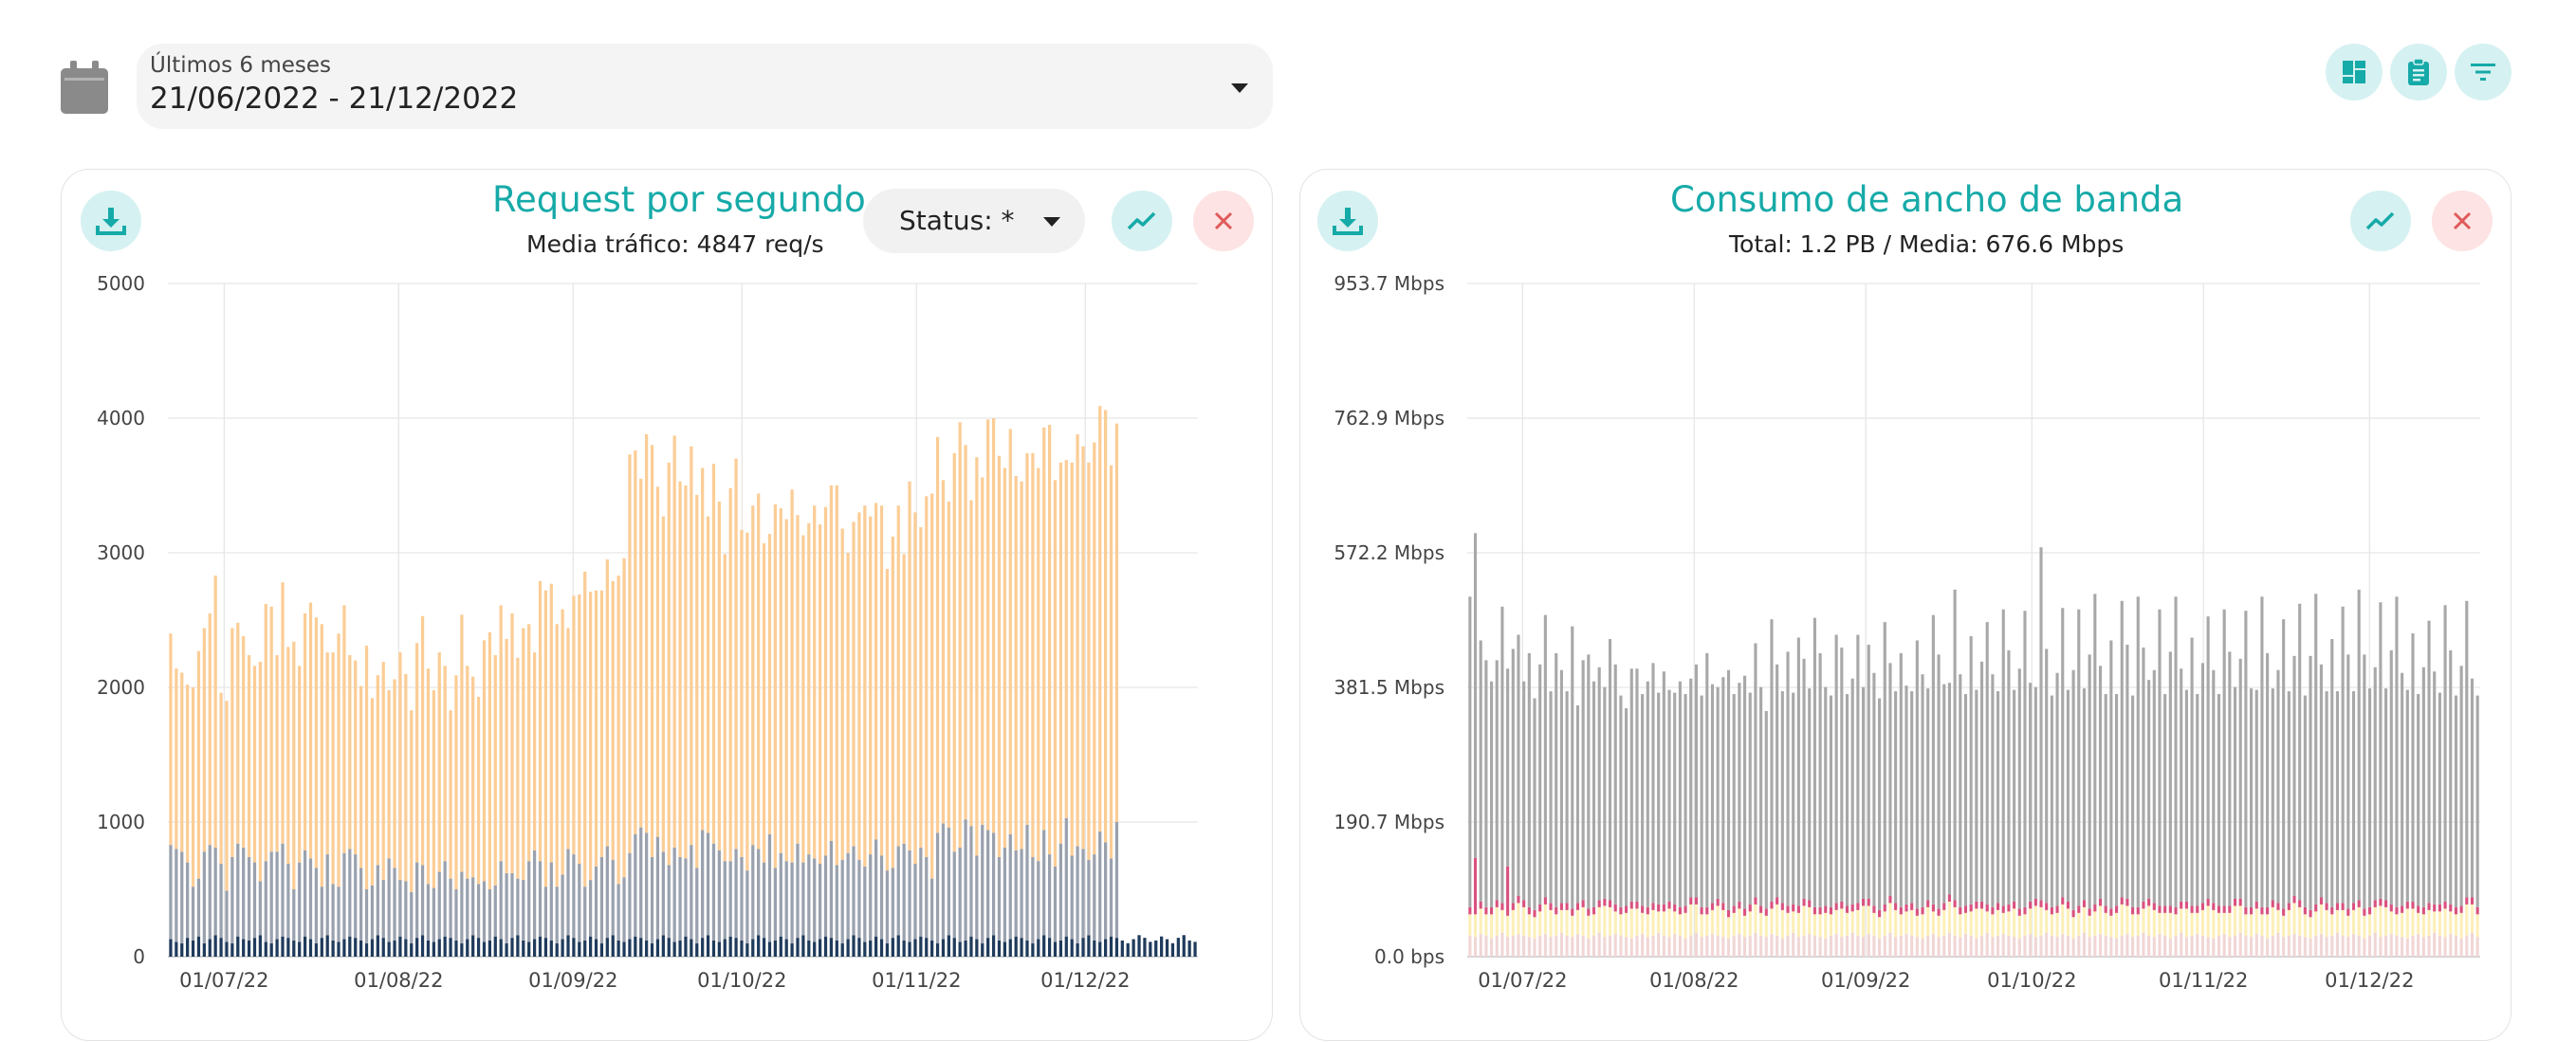 This screenshot has height=1042, width=2576. I want to click on x-tick-label: 01/08/22, so click(1694, 980).